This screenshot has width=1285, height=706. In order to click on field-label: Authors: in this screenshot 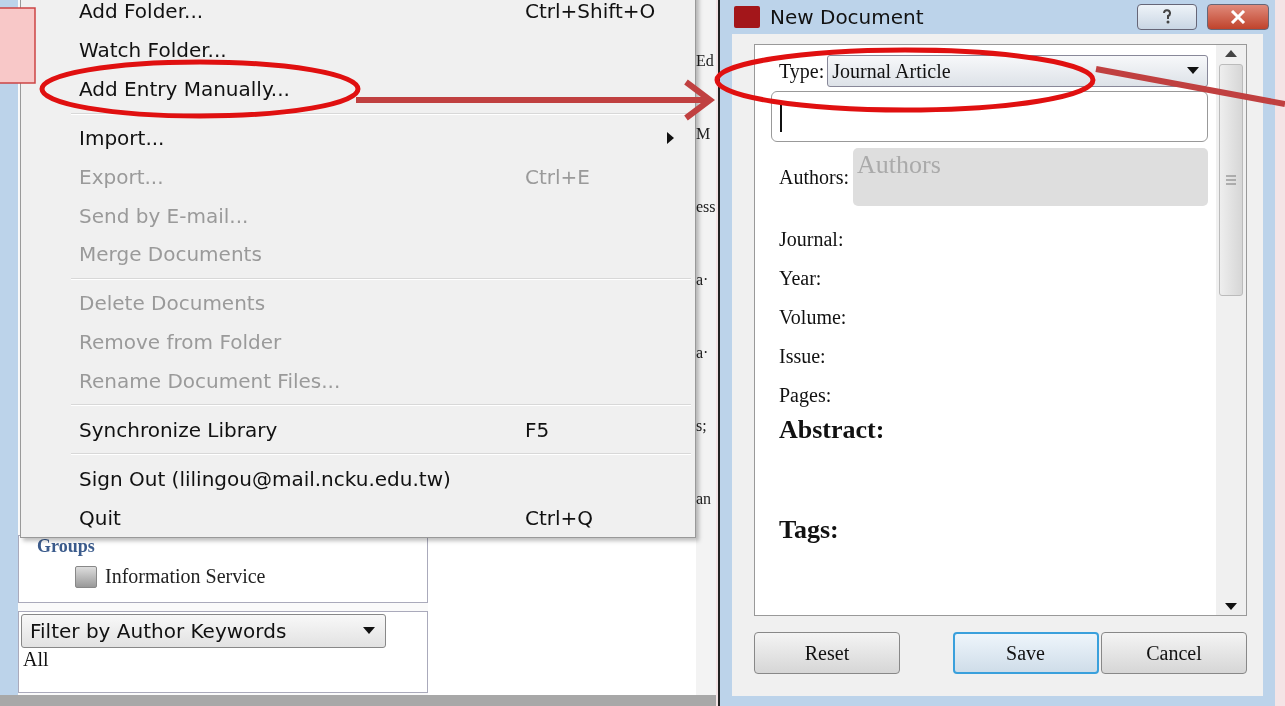, I will do `click(814, 177)`.